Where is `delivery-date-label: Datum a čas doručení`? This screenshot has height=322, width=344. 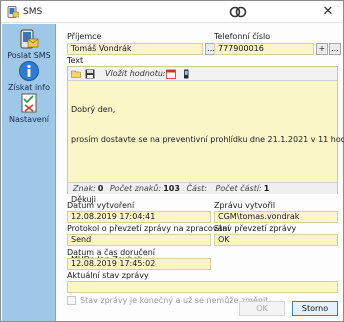
delivery-date-label: Datum a čas doručení is located at coordinates (111, 252).